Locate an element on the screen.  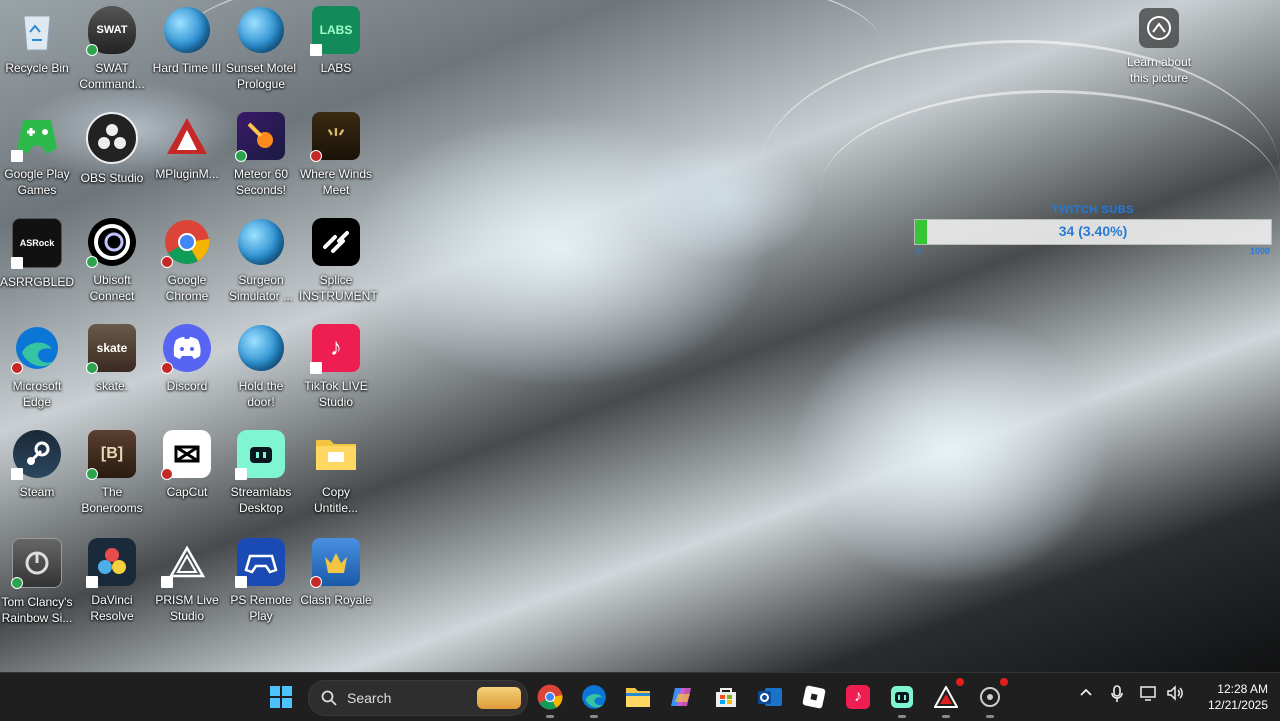
icon-label: skate. is located at coordinates (111, 386).